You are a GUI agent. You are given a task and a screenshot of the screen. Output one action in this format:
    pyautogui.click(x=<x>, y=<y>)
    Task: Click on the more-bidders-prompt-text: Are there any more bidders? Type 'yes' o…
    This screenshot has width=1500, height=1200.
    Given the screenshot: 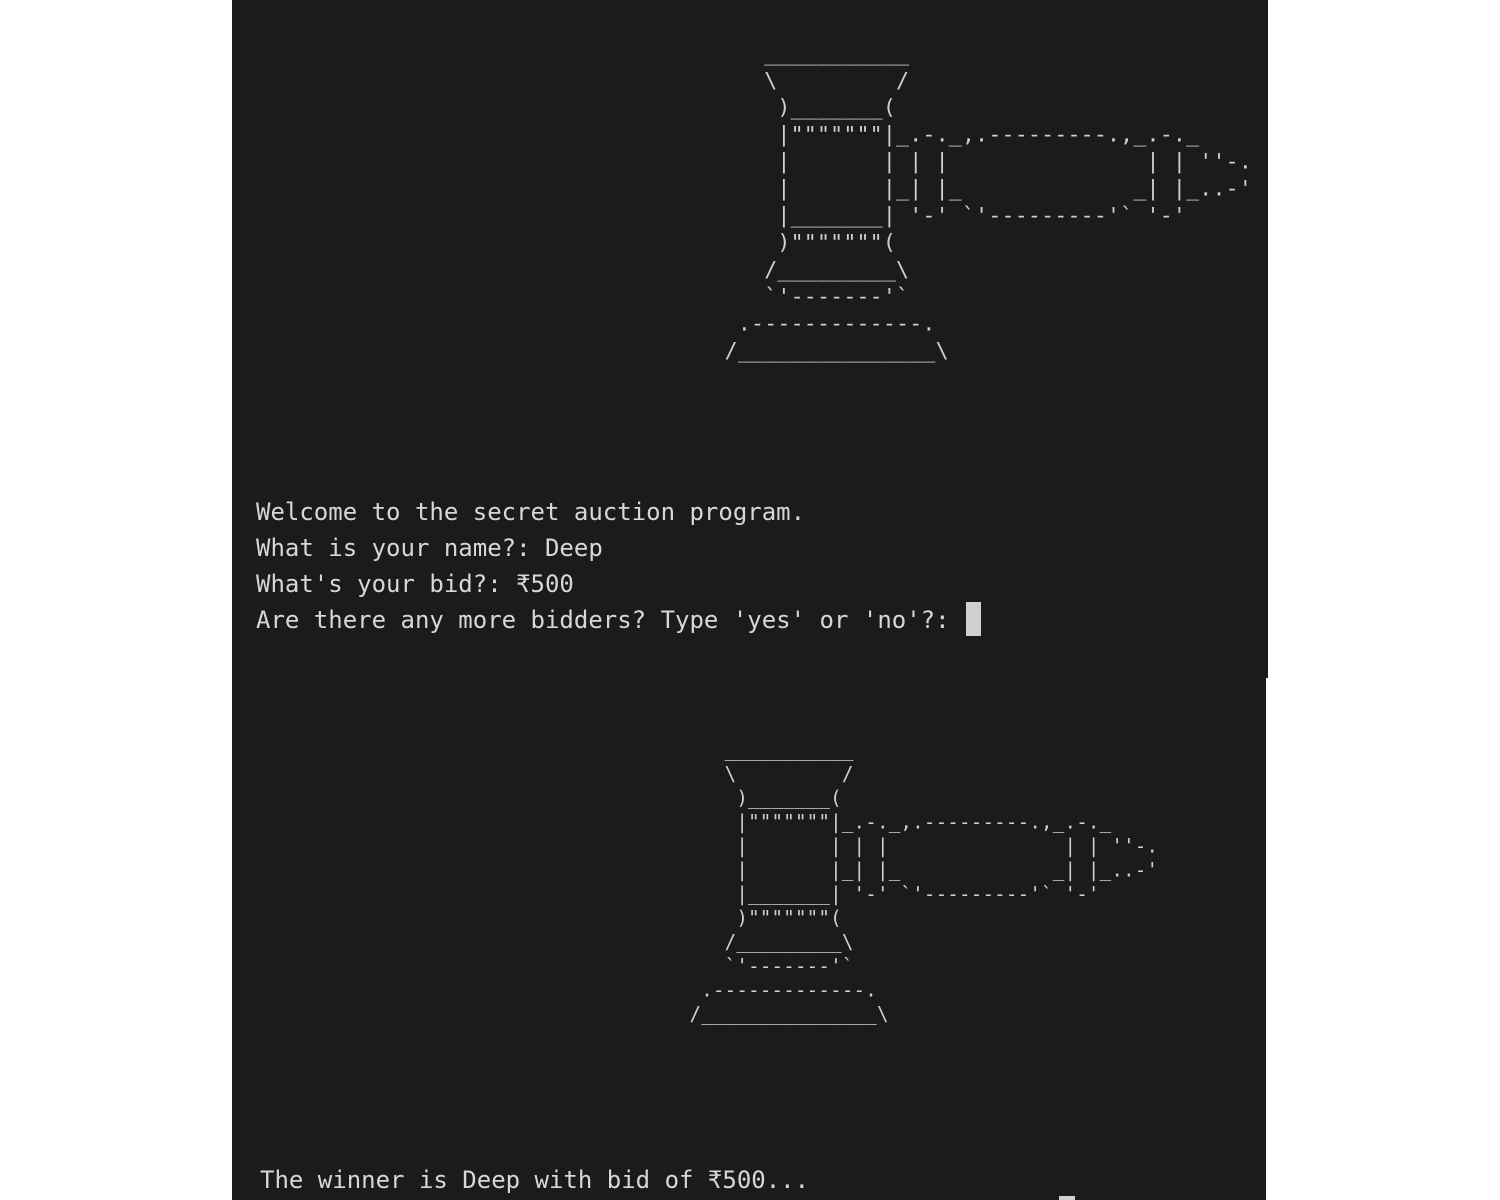 What is the action you would take?
    pyautogui.click(x=610, y=620)
    